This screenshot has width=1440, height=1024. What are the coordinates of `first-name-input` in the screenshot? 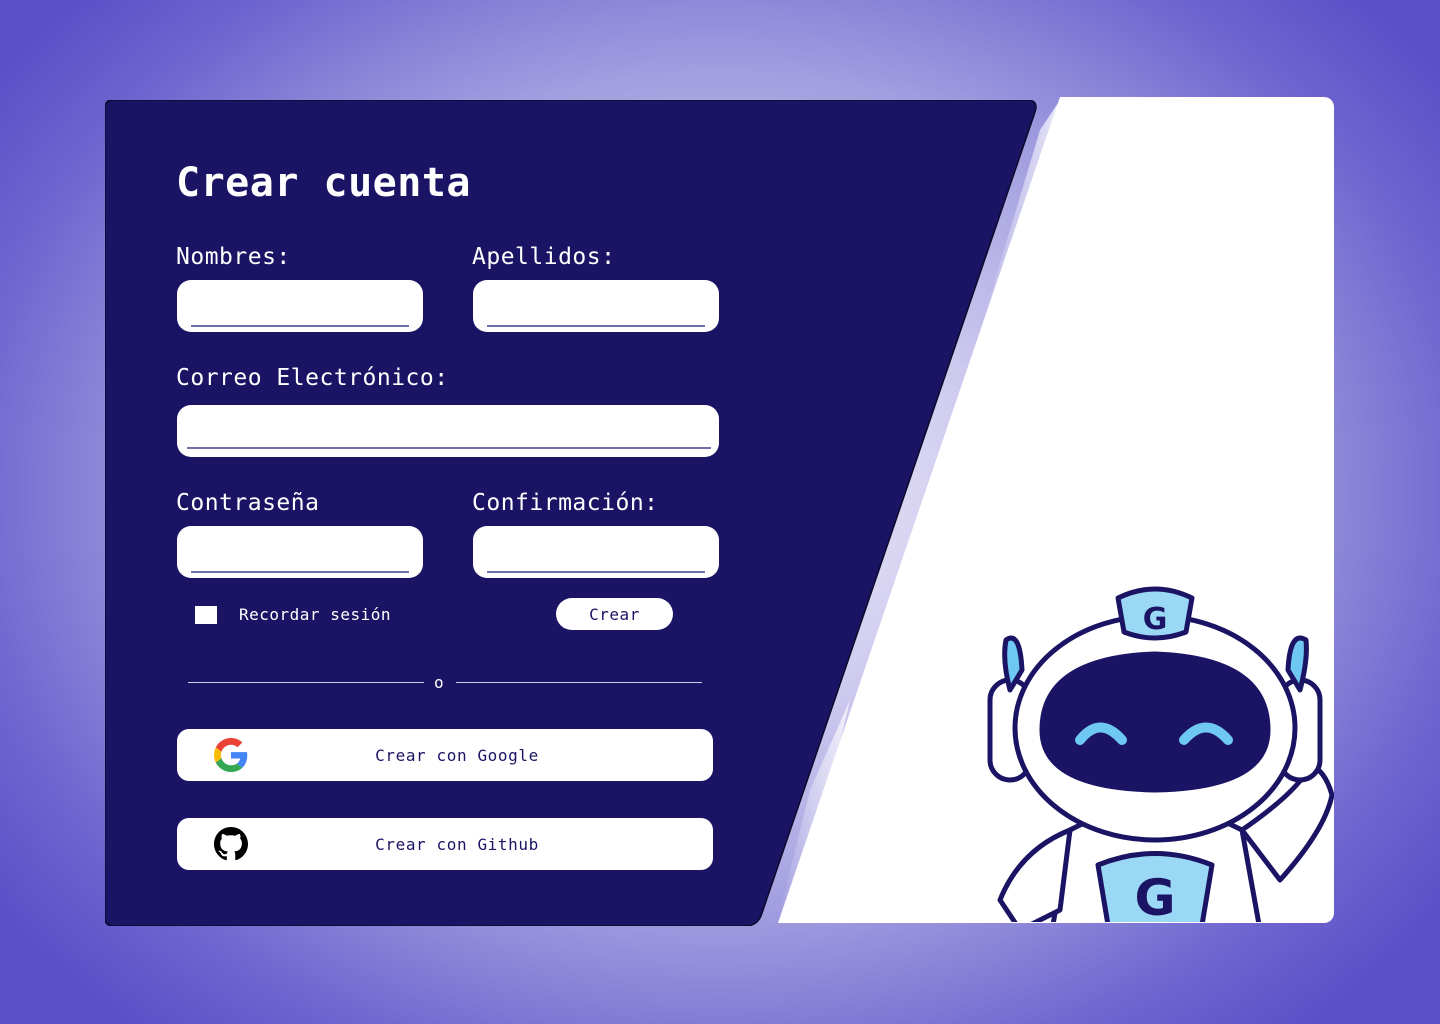 It's located at (300, 312).